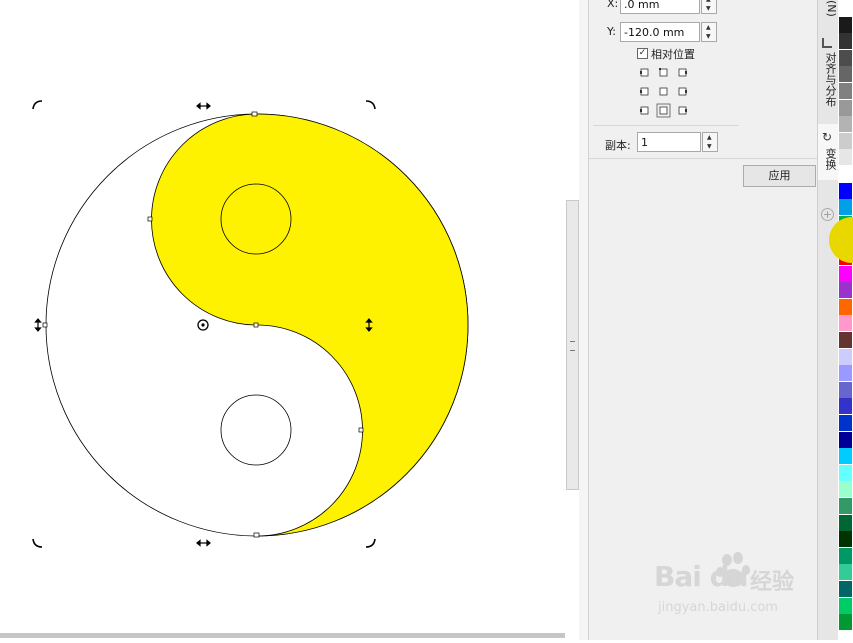 The width and height of the screenshot is (853, 643). I want to click on y-position-input: -120.0 mm, so click(660, 32).